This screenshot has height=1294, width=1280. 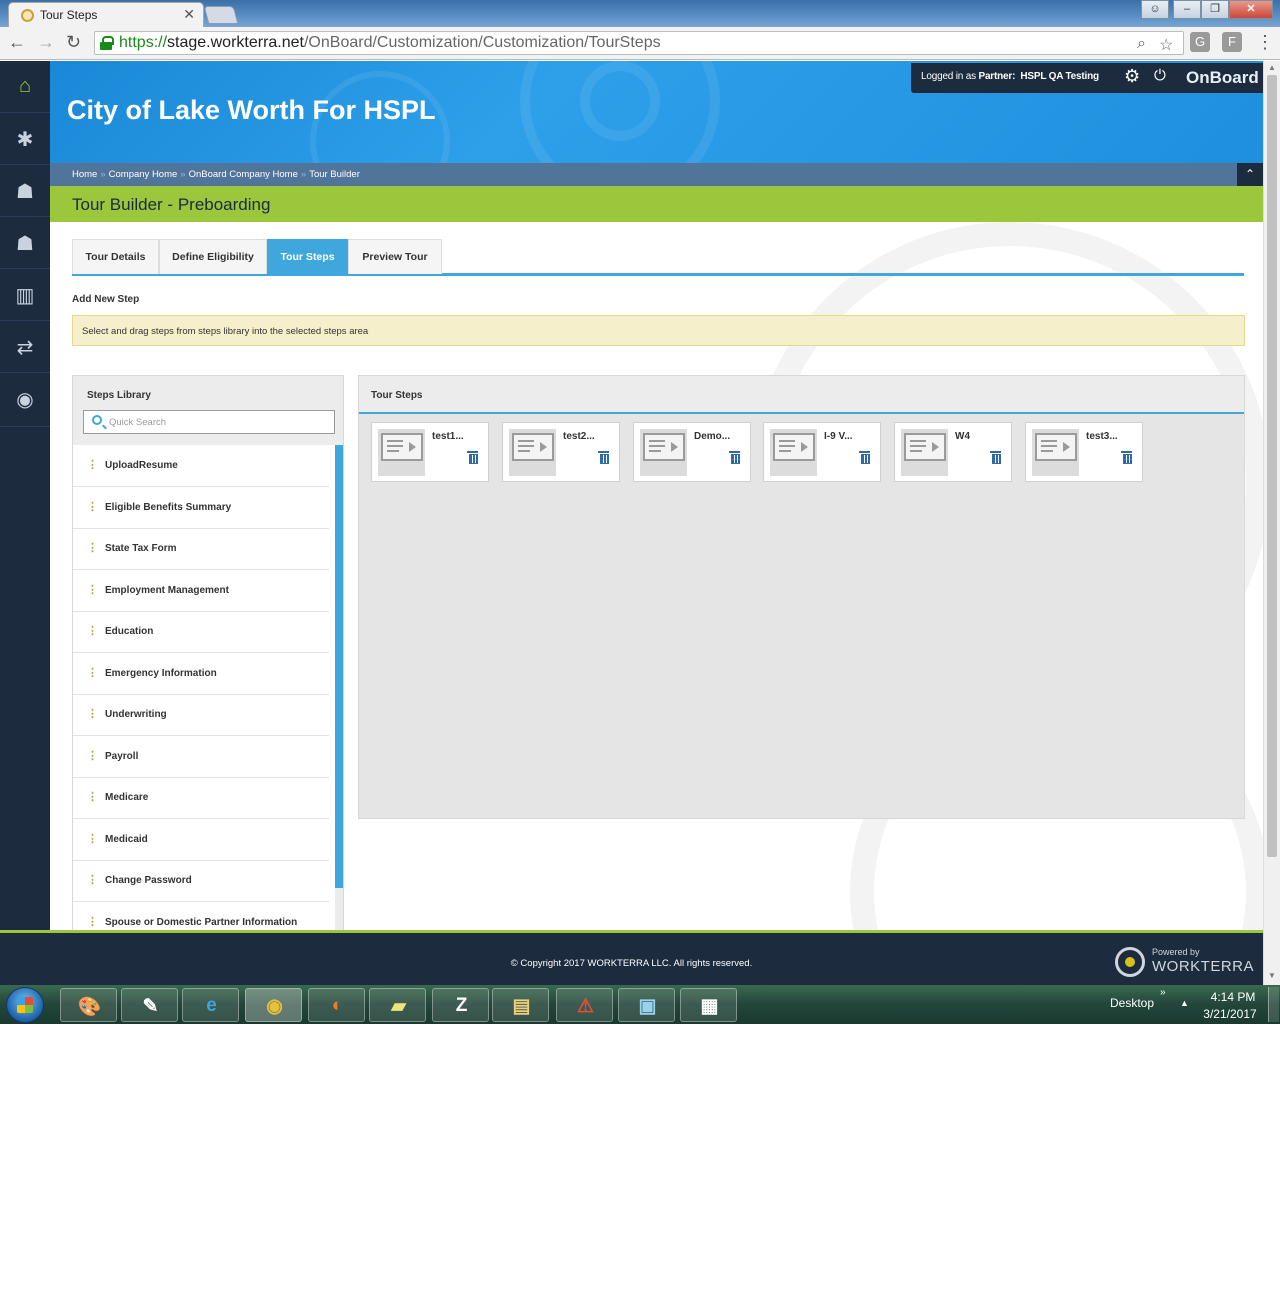 What do you see at coordinates (25, 1005) in the screenshot?
I see `start-button` at bounding box center [25, 1005].